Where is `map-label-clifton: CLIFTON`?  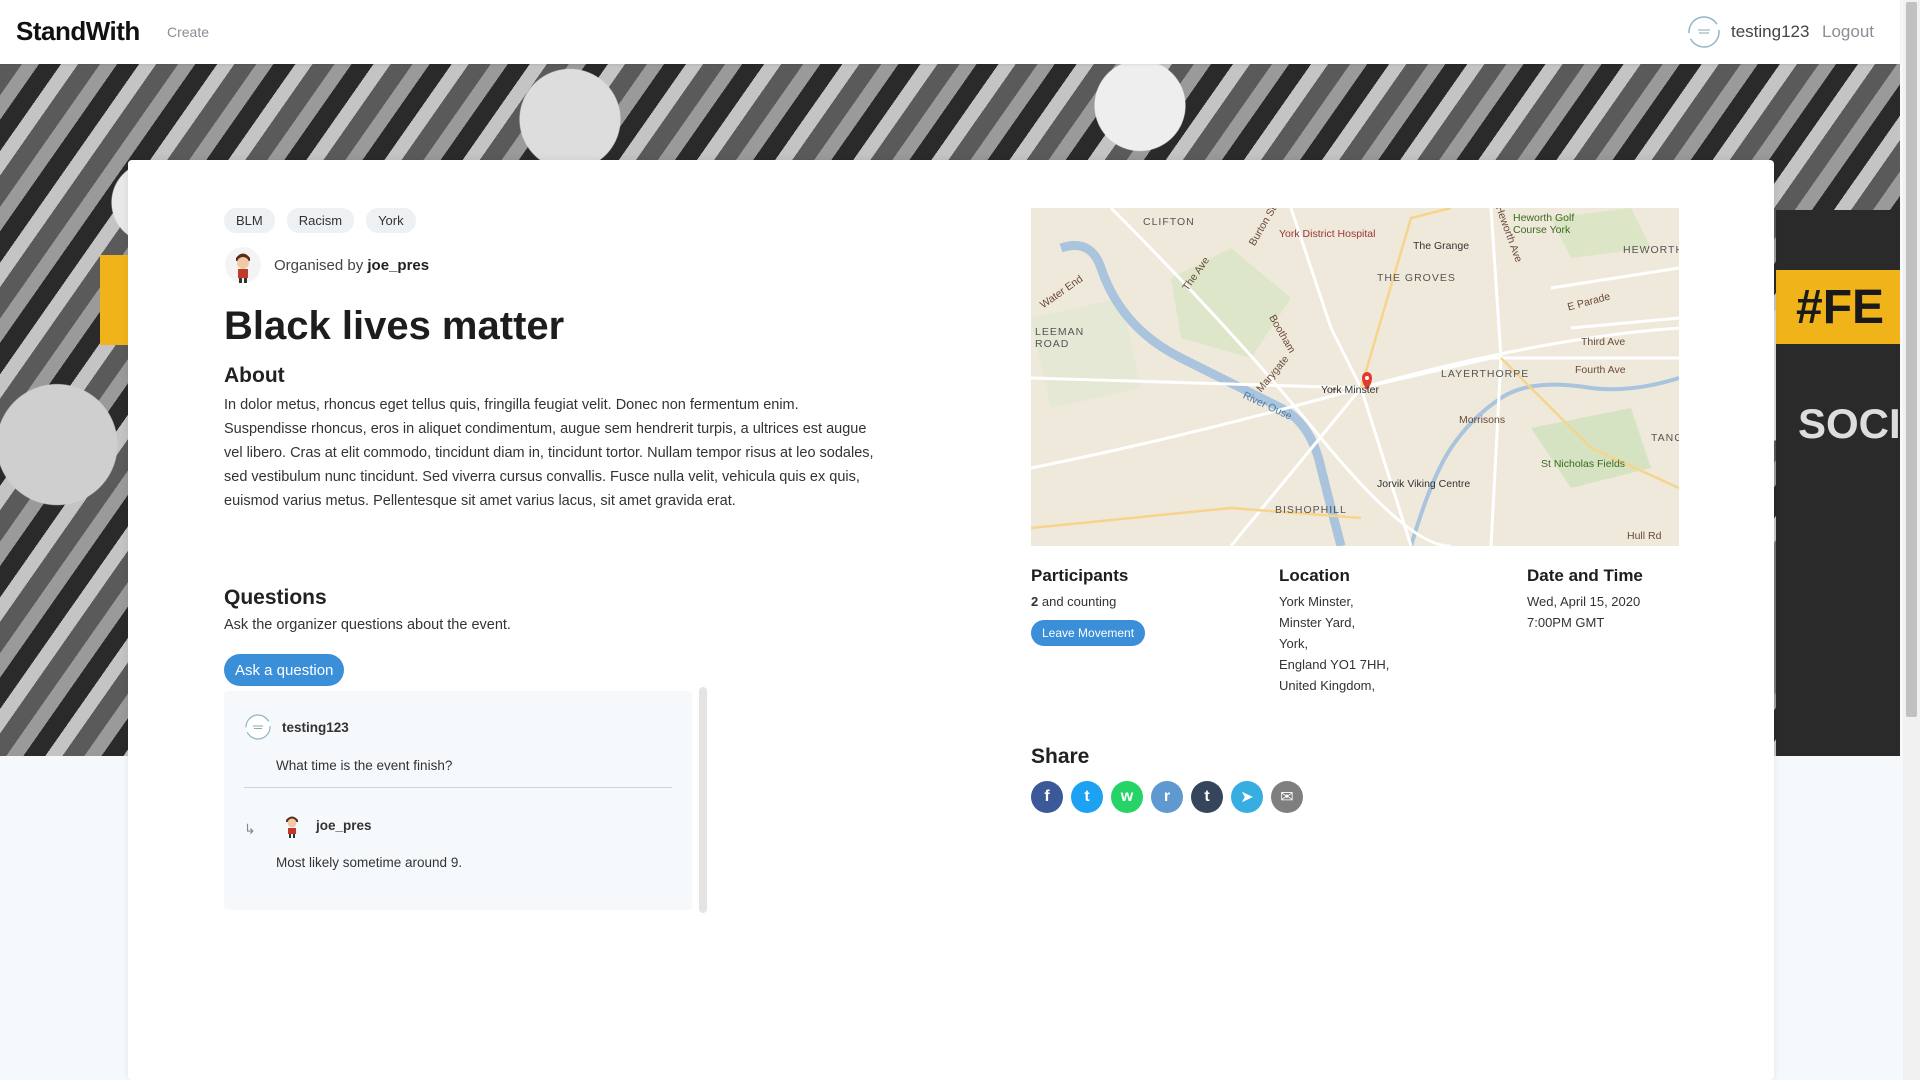 map-label-clifton: CLIFTON is located at coordinates (1169, 222).